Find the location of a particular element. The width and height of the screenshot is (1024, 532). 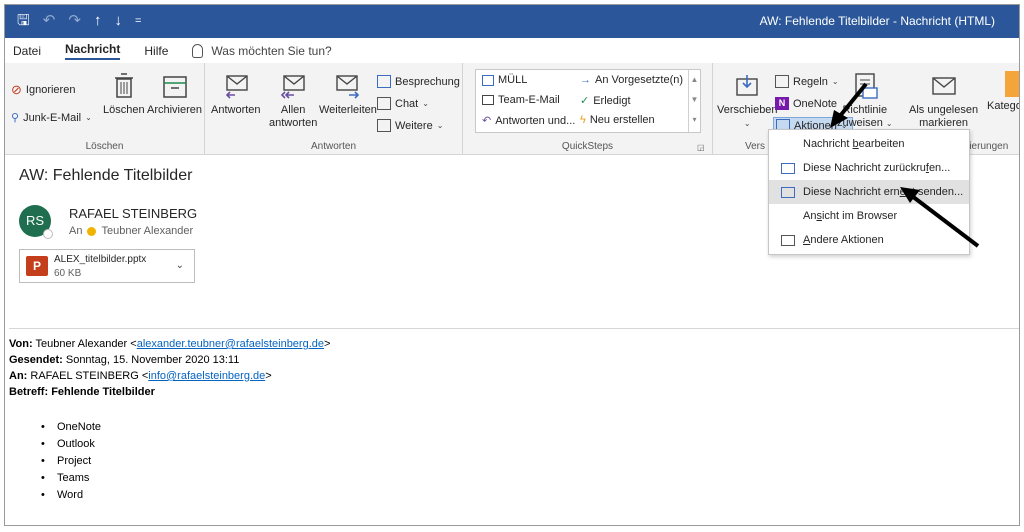

expand-gallery-icon: ▾ is located at coordinates (694, 120).